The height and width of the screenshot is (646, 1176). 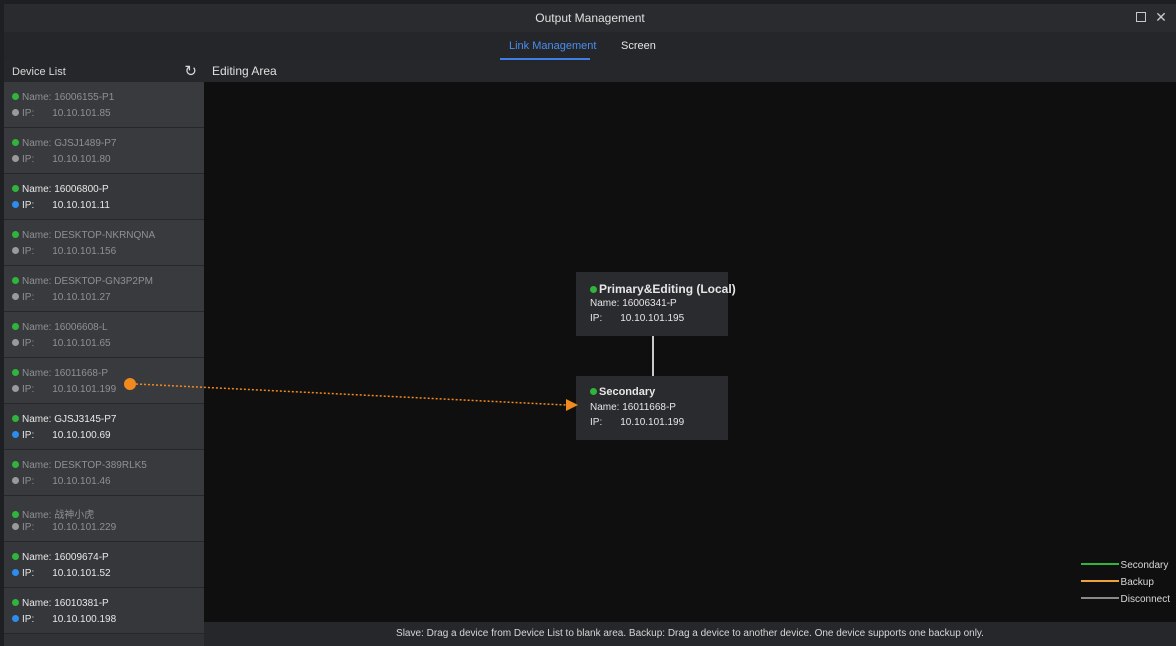 I want to click on device-list-item: Name: 16006800-P IP: 10.10.101.11, so click(x=104, y=197).